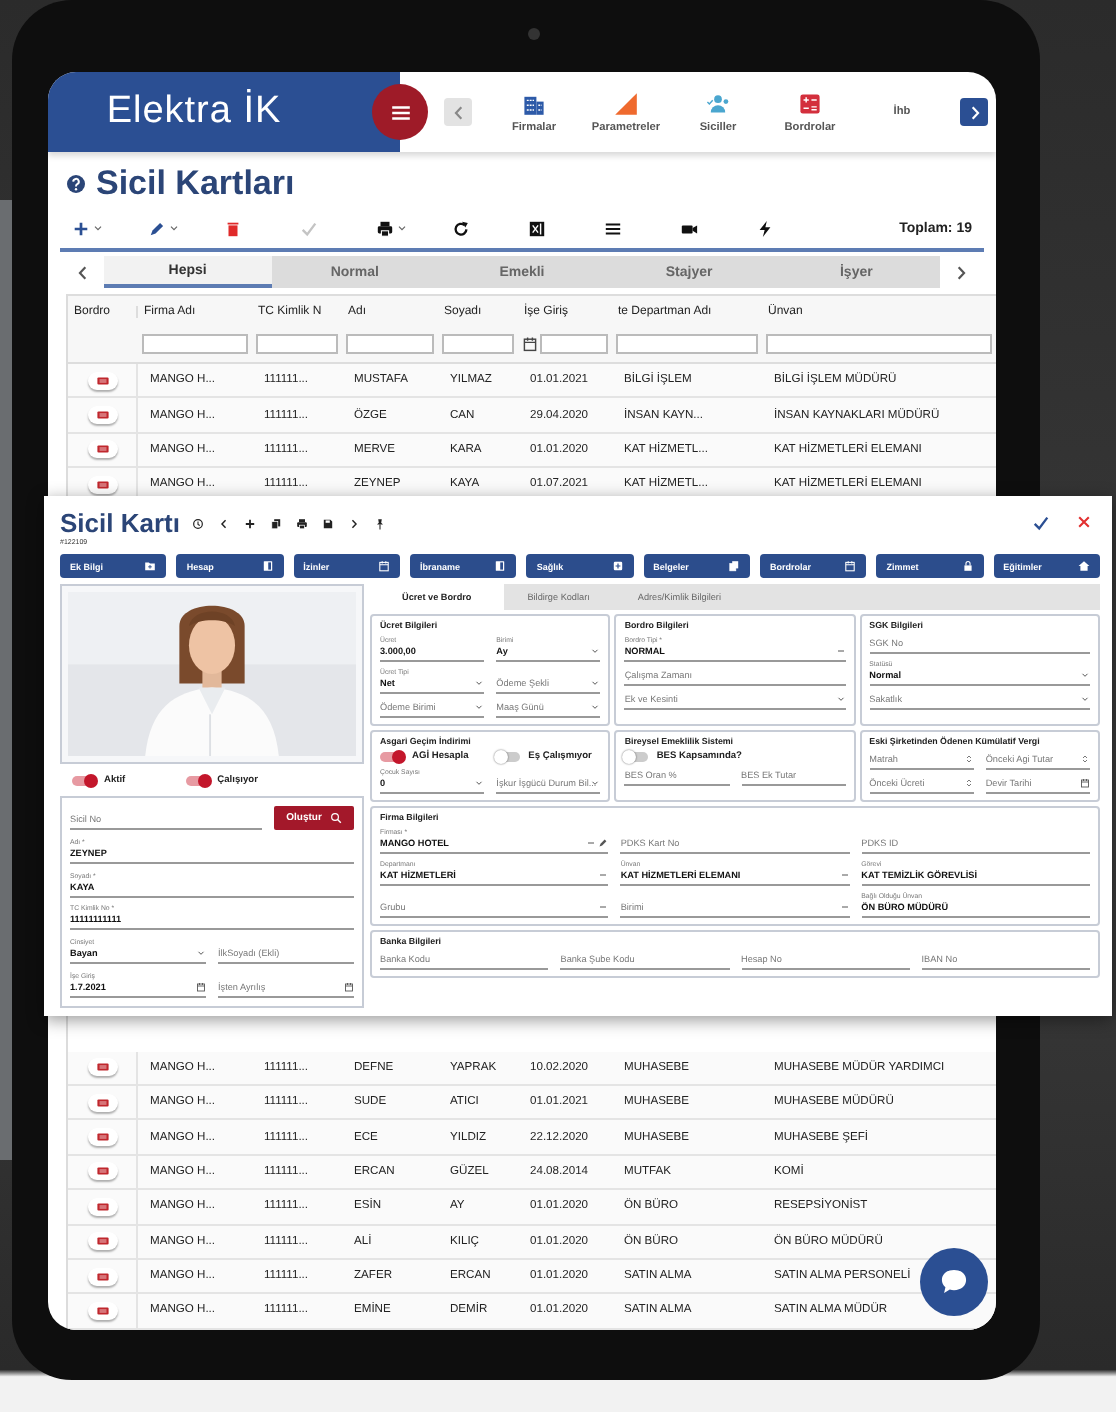  I want to click on app-logo: Elektra İK, so click(195, 112).